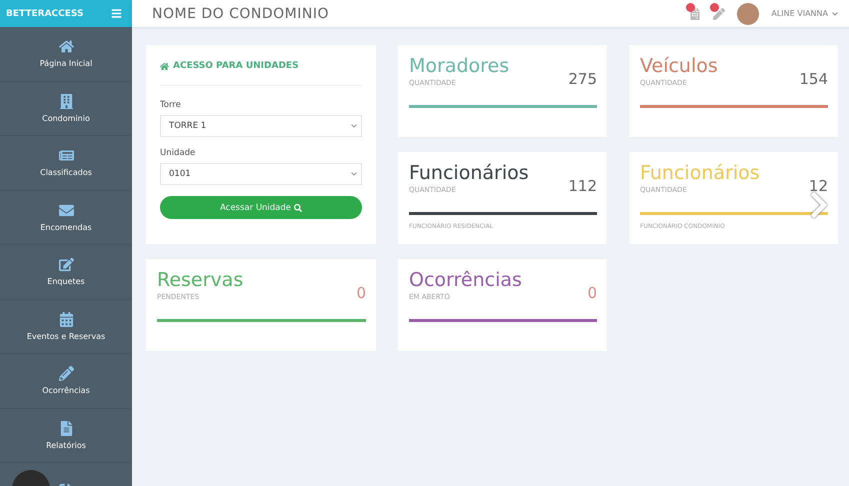 This screenshot has width=849, height=486. Describe the element at coordinates (66, 156) in the screenshot. I see `newspaper-icon` at that location.